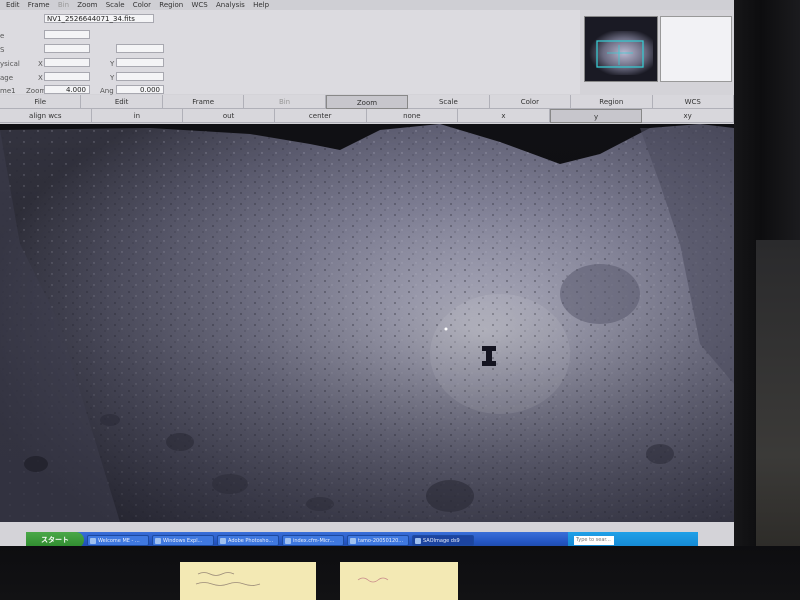  Describe the element at coordinates (140, 48) in the screenshot. I see `wcs-field-b` at that location.